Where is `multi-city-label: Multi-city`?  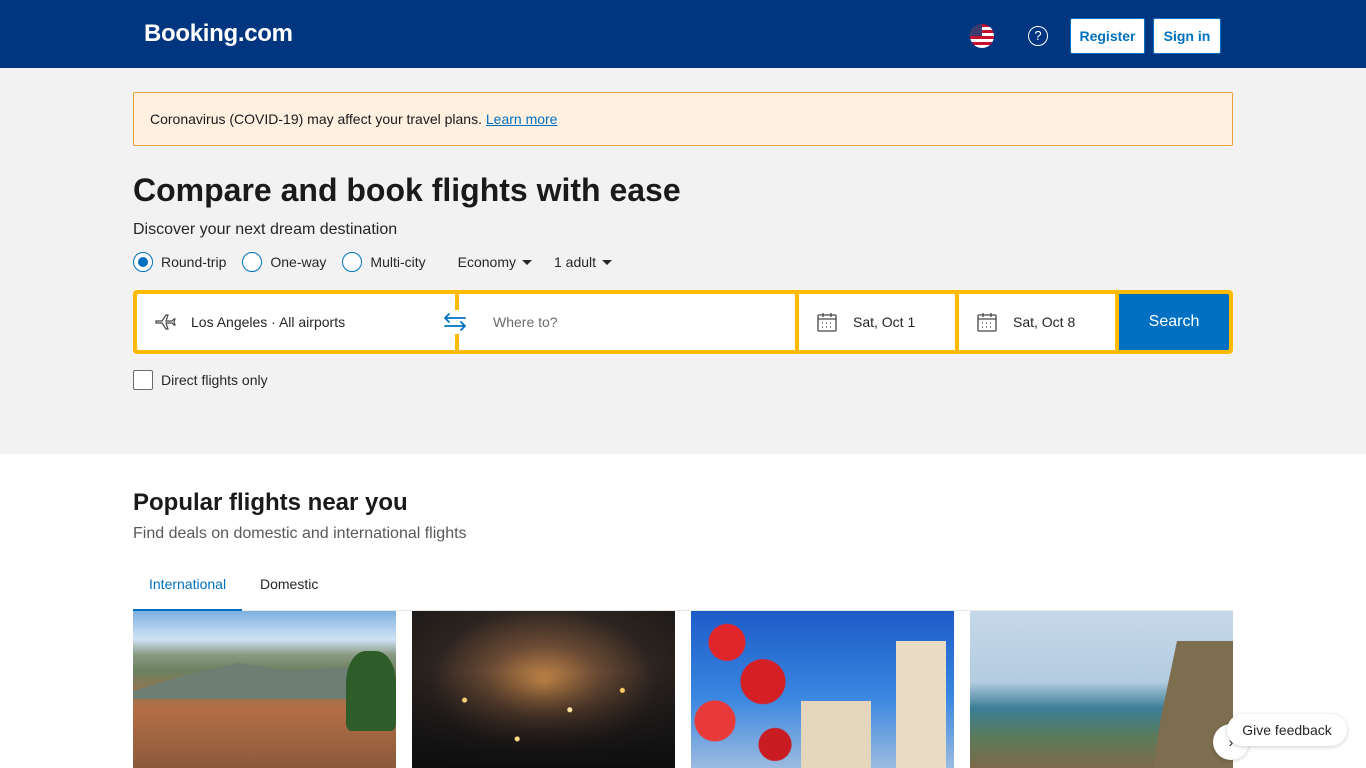
multi-city-label: Multi-city is located at coordinates (398, 262).